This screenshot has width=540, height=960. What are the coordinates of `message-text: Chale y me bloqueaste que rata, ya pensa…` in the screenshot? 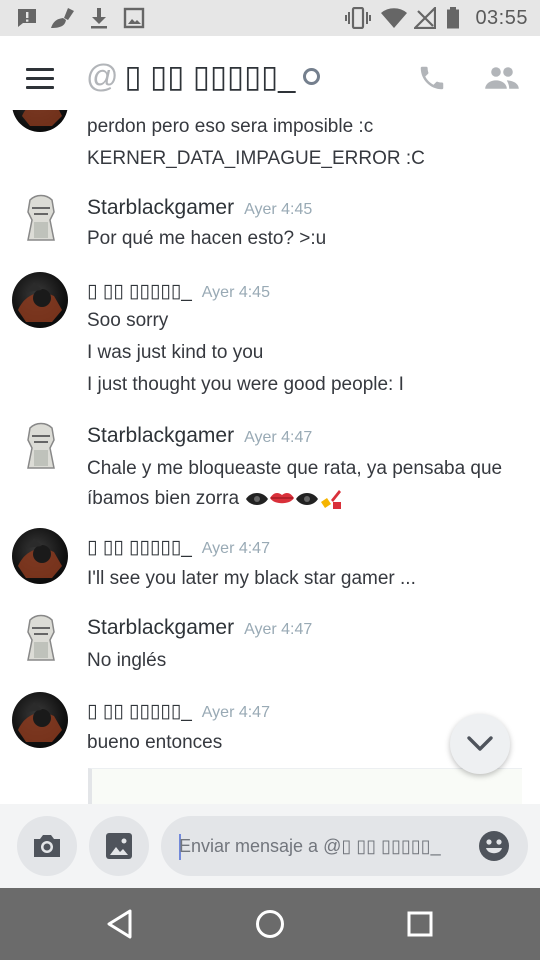 It's located at (295, 468).